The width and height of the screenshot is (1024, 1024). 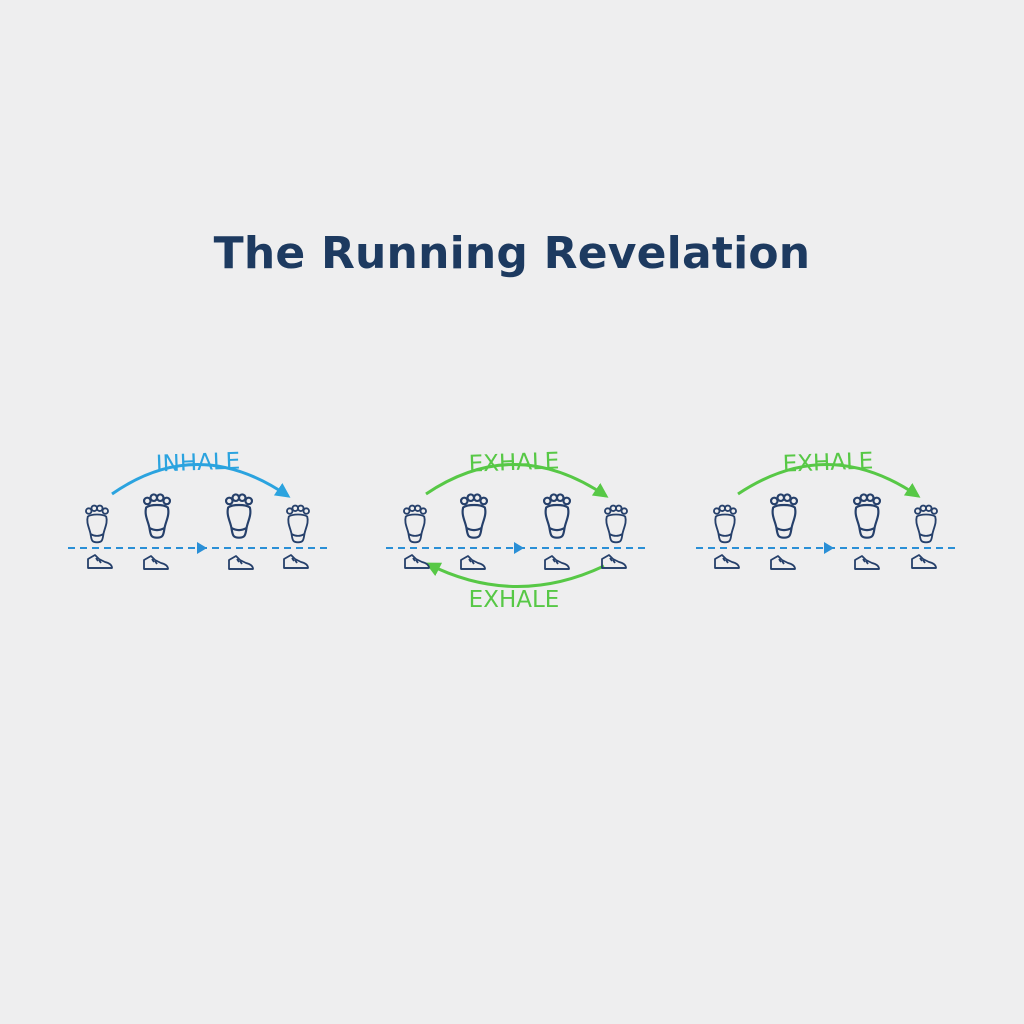 What do you see at coordinates (514, 600) in the screenshot?
I see `panel-2-bottom-label: EXHALE` at bounding box center [514, 600].